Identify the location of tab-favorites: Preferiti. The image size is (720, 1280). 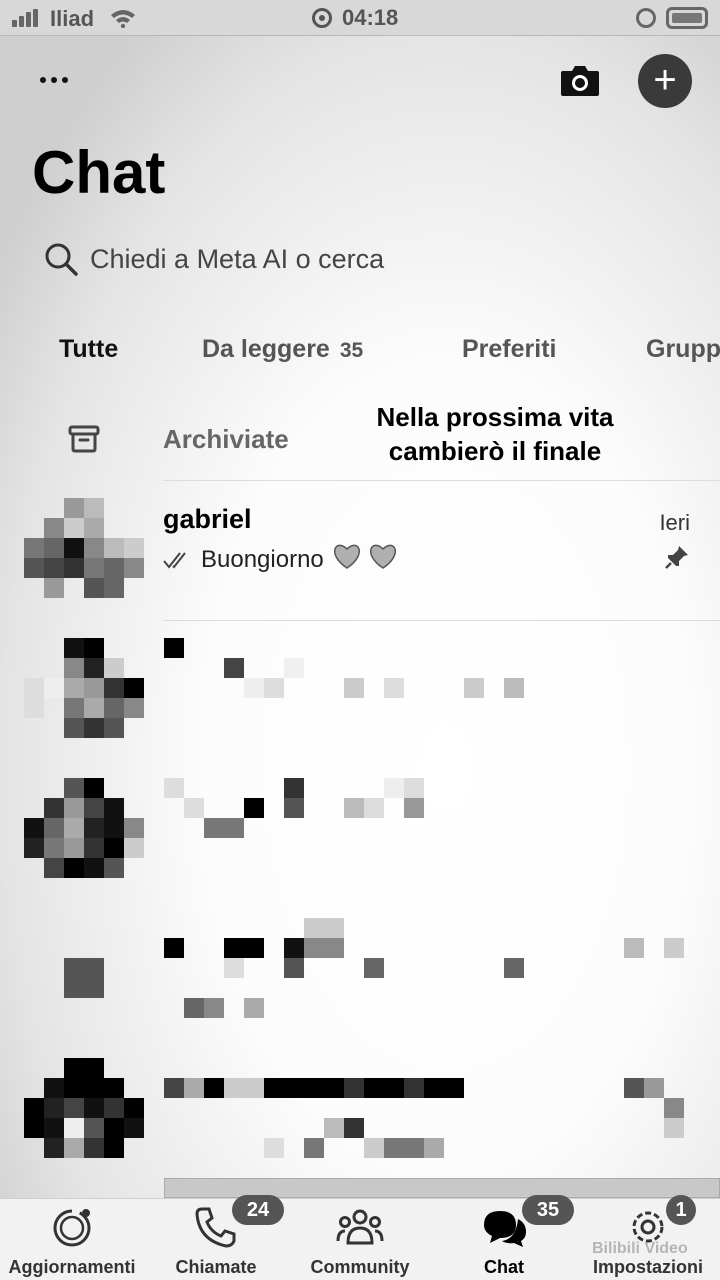
(509, 349).